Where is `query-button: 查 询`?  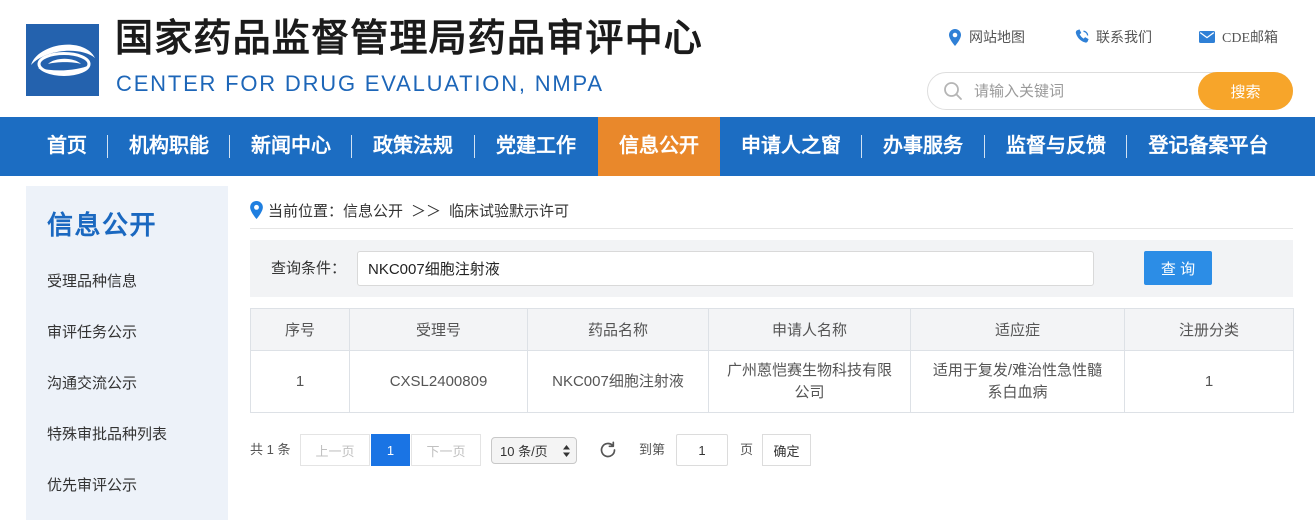 query-button: 查 询 is located at coordinates (1178, 268).